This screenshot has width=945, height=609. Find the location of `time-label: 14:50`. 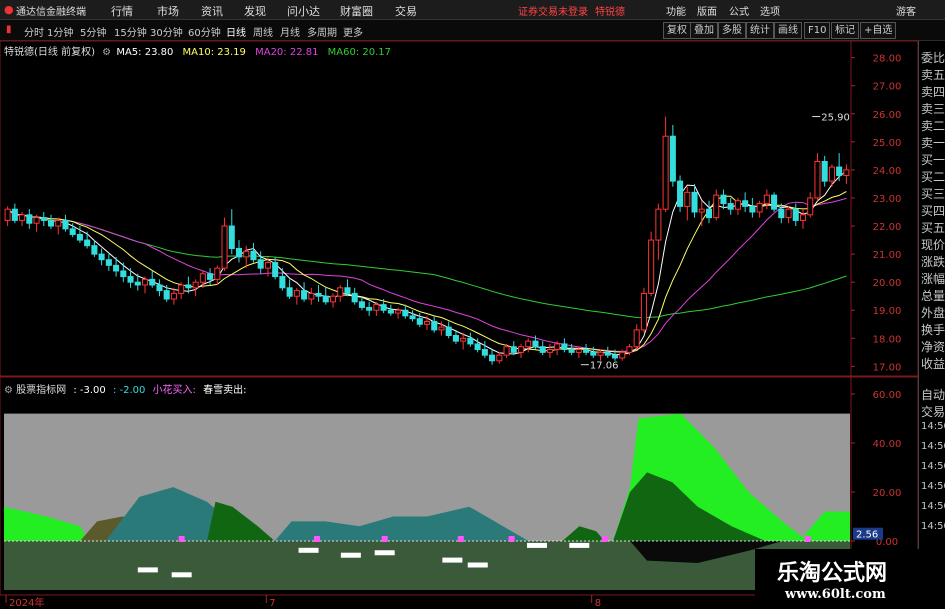

time-label: 14:50 is located at coordinates (933, 506).